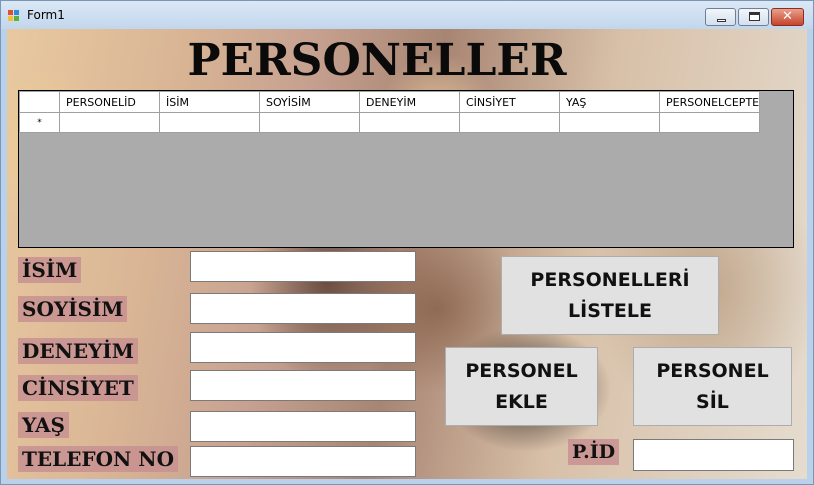 The image size is (814, 485). What do you see at coordinates (407, 15) in the screenshot?
I see `title-bar: Form1 ✕` at bounding box center [407, 15].